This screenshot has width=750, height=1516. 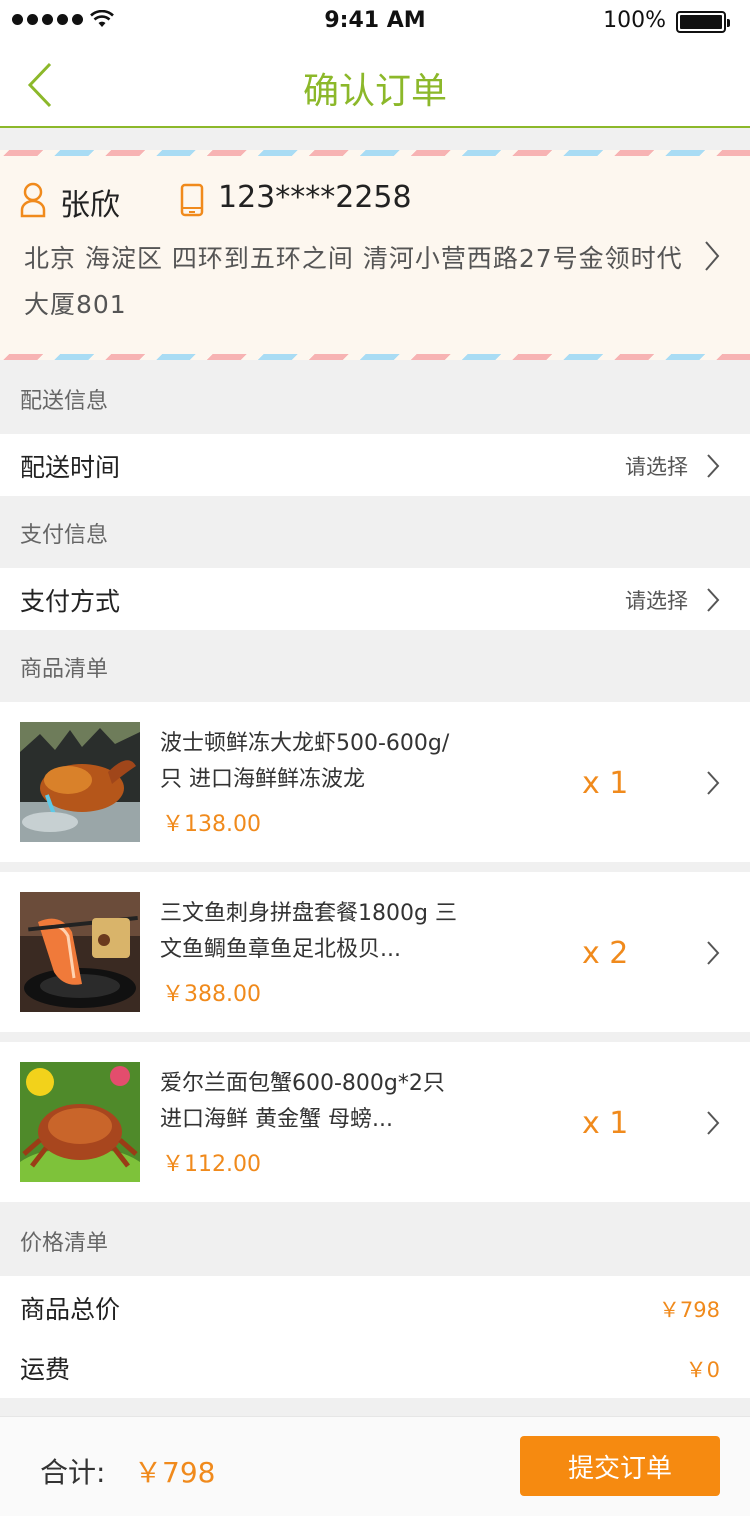 I want to click on checkout-bar: 合计: ￥798 提交订单, so click(x=375, y=1466).